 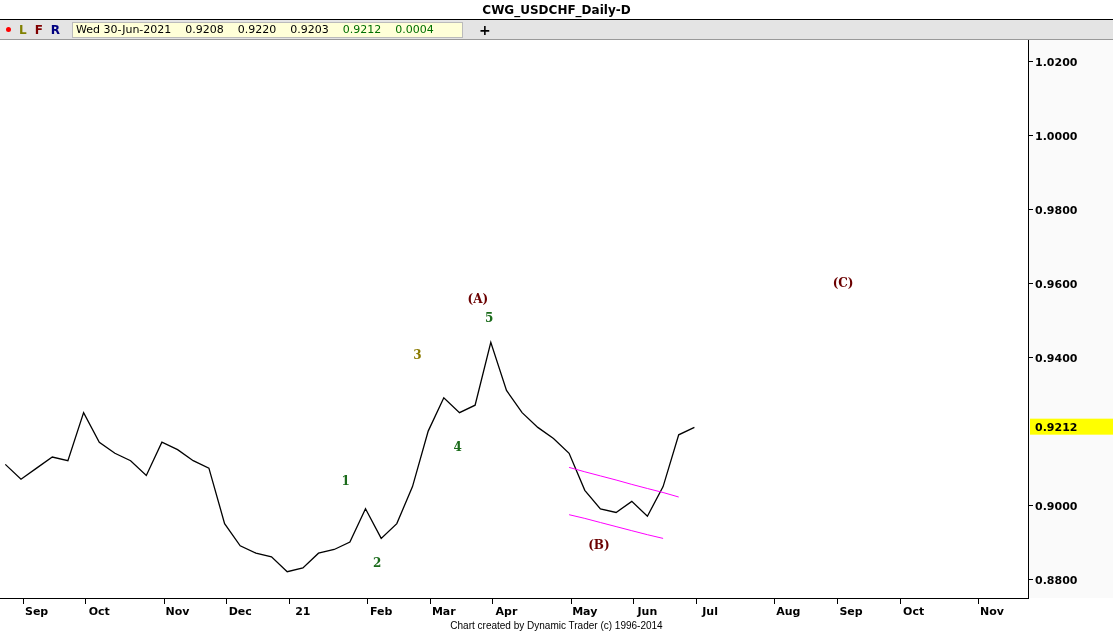 I want to click on y-axis-label: 0.9400, so click(x=1056, y=358).